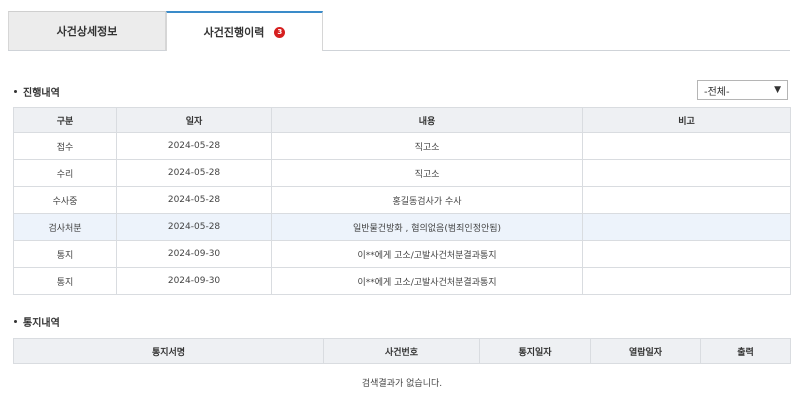 The height and width of the screenshot is (404, 800). Describe the element at coordinates (427, 200) in the screenshot. I see `cell-content: 홍길동검사가 수사` at that location.